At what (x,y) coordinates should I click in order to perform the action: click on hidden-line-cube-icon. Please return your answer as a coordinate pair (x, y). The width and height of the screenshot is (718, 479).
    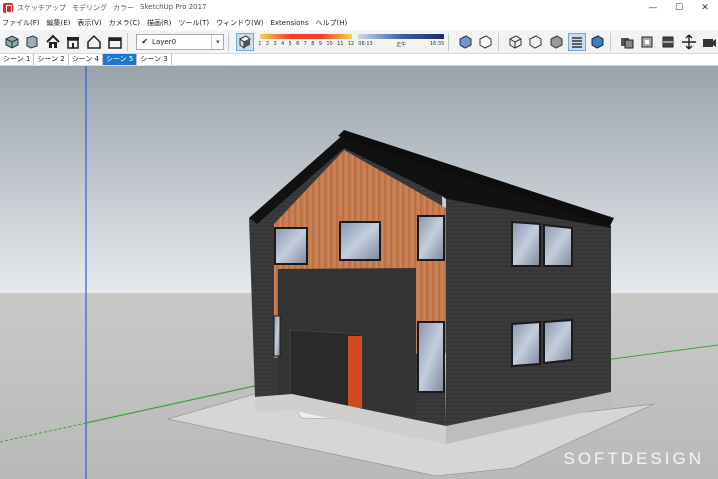
    Looking at the image, I should click on (535, 41).